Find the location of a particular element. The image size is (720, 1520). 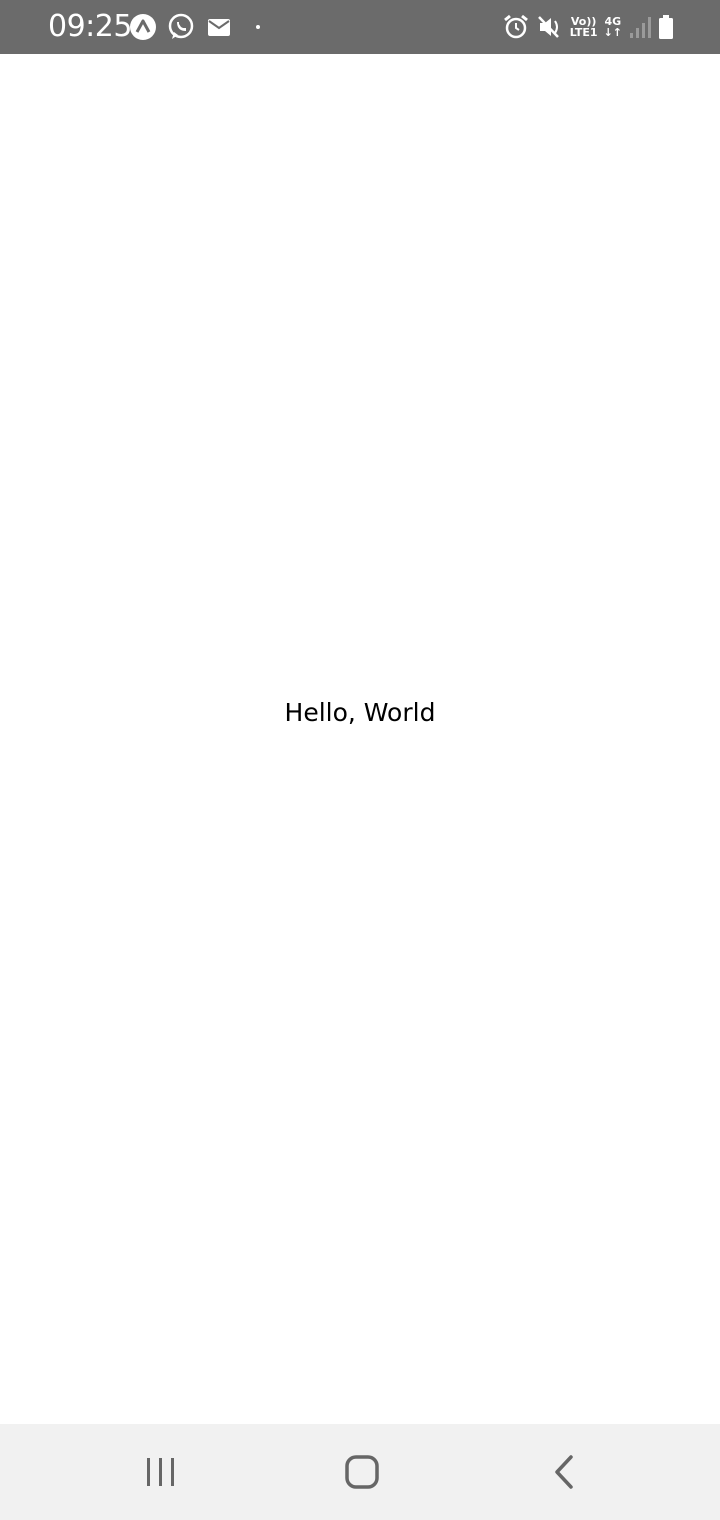

status-time: 09:25 is located at coordinates (90, 26).